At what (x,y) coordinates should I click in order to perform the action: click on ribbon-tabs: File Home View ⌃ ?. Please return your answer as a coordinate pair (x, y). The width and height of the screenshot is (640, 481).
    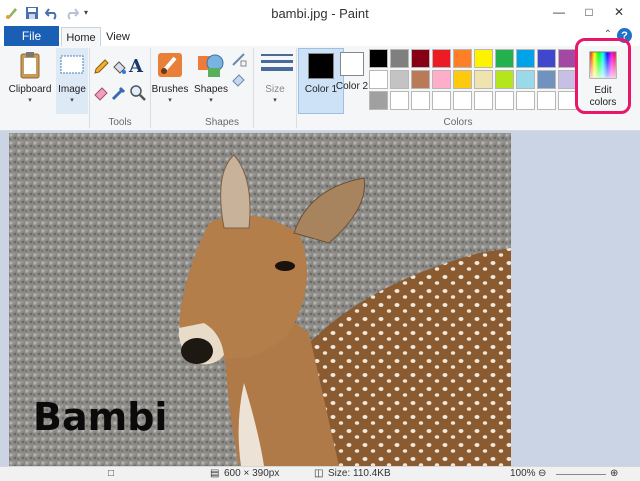
    Looking at the image, I should click on (320, 36).